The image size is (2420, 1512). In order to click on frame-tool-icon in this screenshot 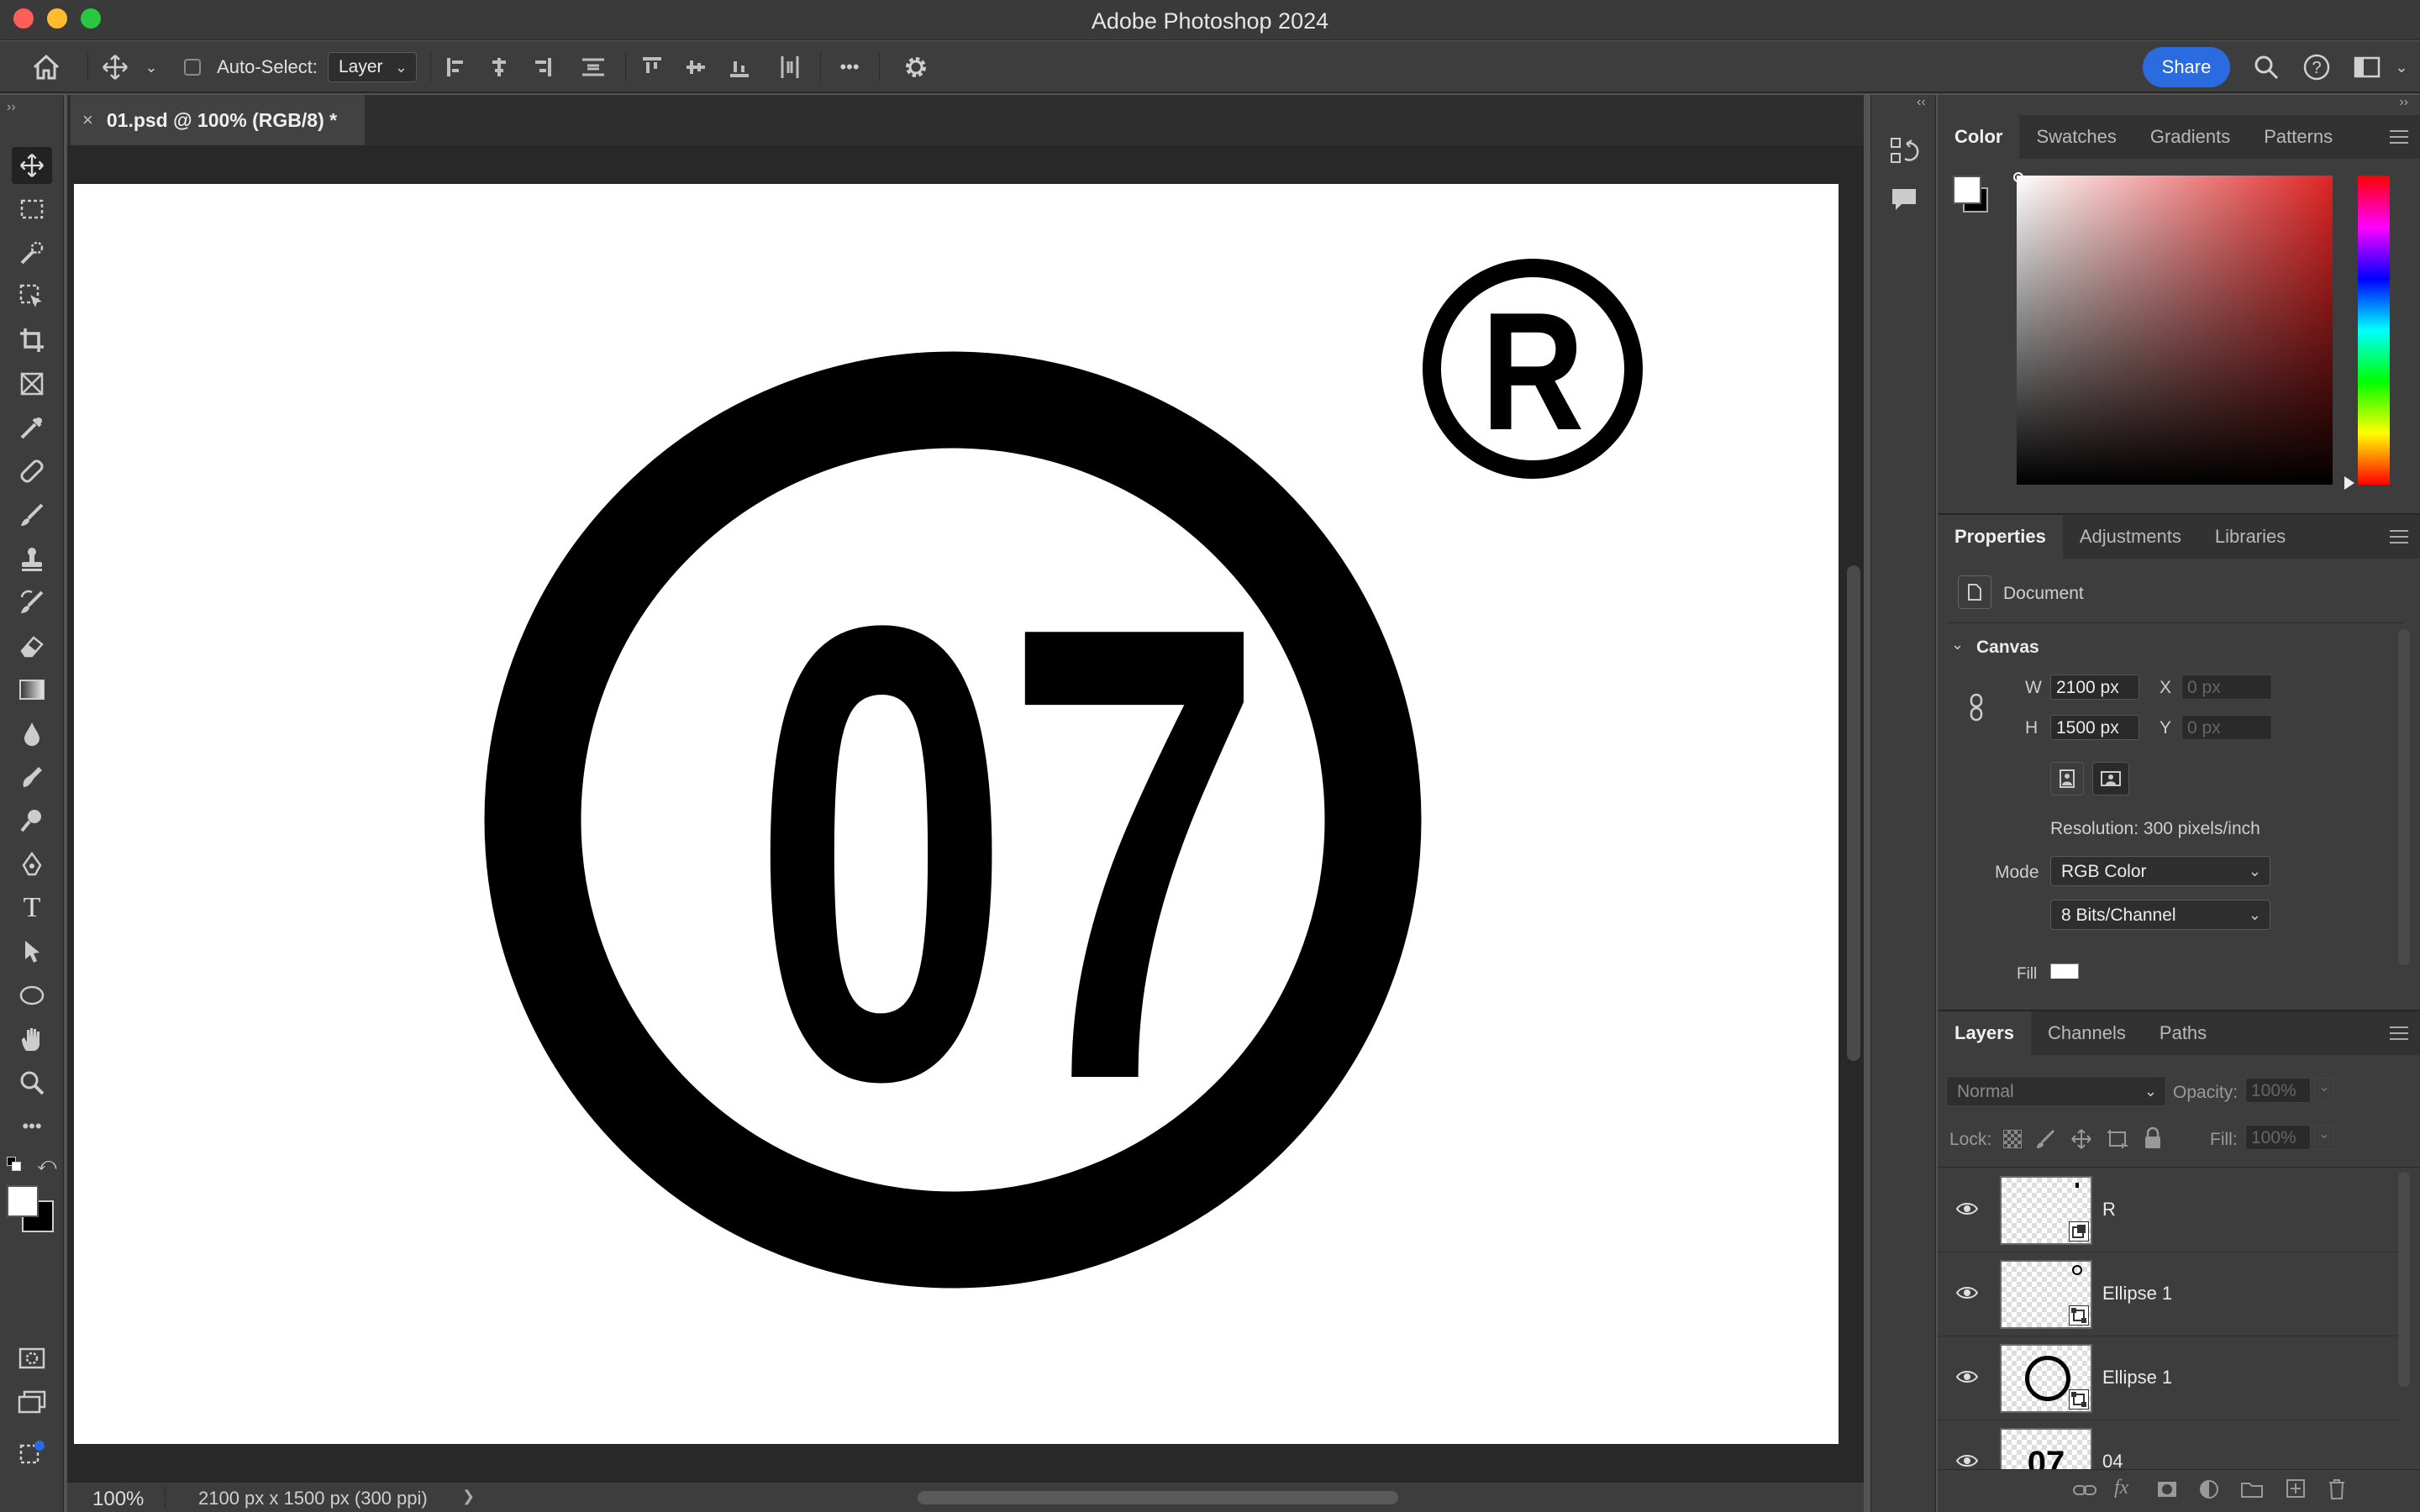, I will do `click(32, 383)`.